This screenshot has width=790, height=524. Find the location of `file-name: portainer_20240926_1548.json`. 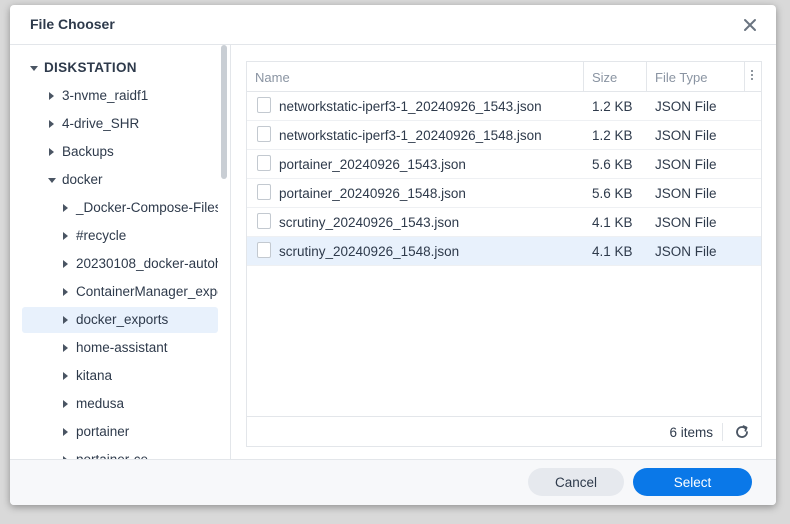

file-name: portainer_20240926_1548.json is located at coordinates (372, 193).